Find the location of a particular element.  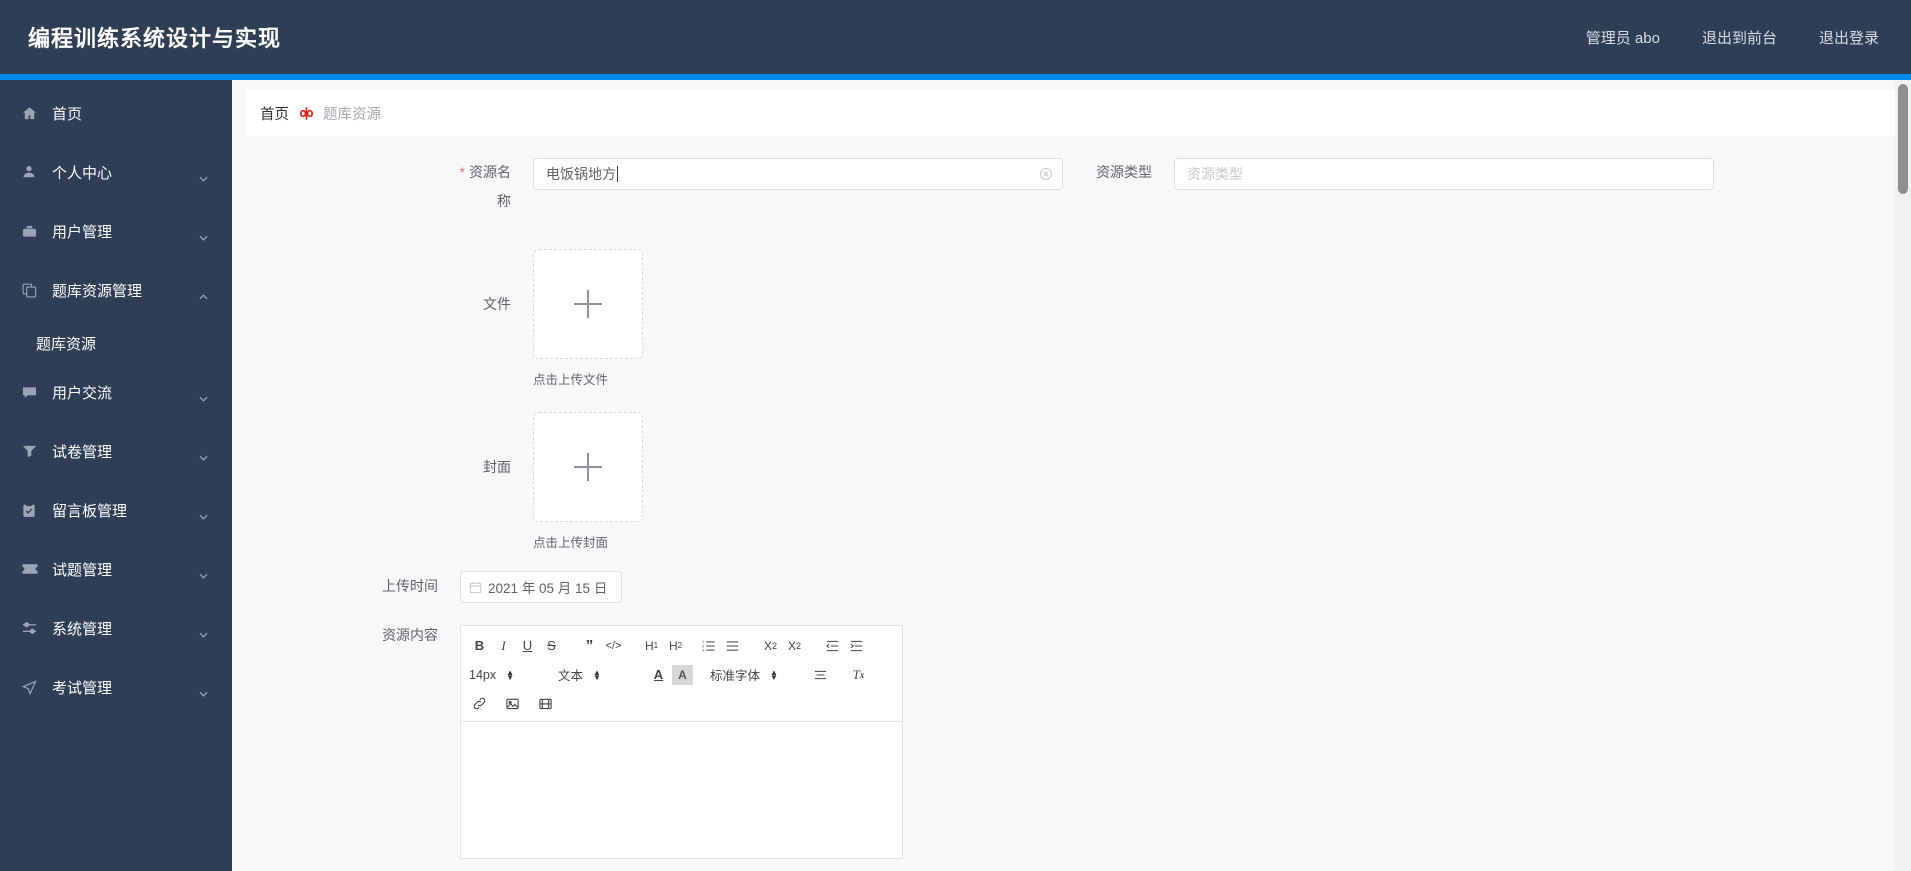

sidebar-item-message-board-management: 留言板管理 is located at coordinates (116, 510).